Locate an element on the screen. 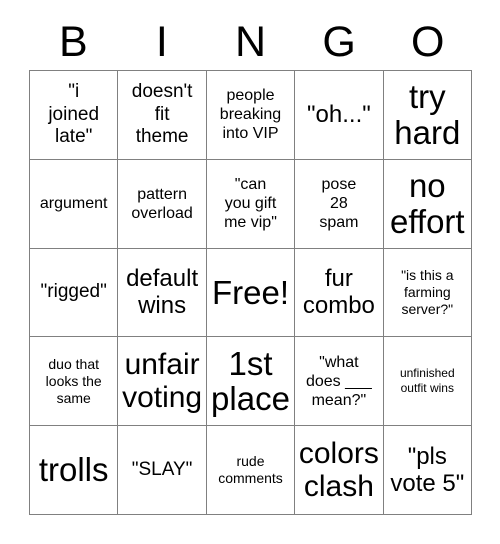 This screenshot has width=500, height=544. bingo-cell-text: argument is located at coordinates (73, 204).